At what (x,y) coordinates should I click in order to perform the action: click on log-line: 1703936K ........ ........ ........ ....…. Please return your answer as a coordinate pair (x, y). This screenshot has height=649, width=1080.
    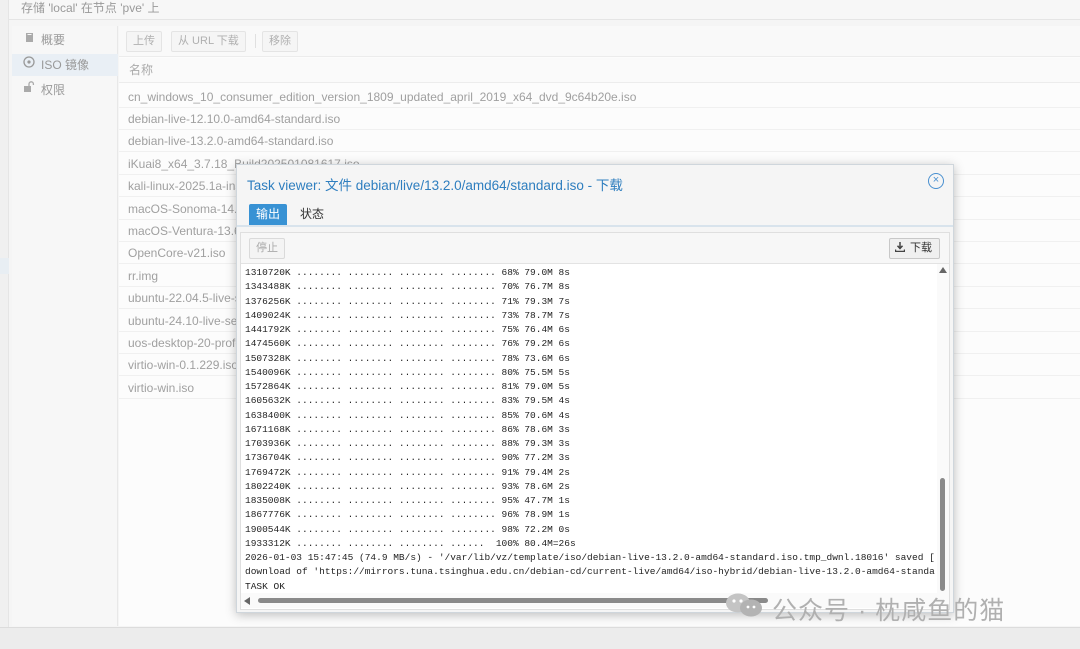
    Looking at the image, I should click on (407, 443).